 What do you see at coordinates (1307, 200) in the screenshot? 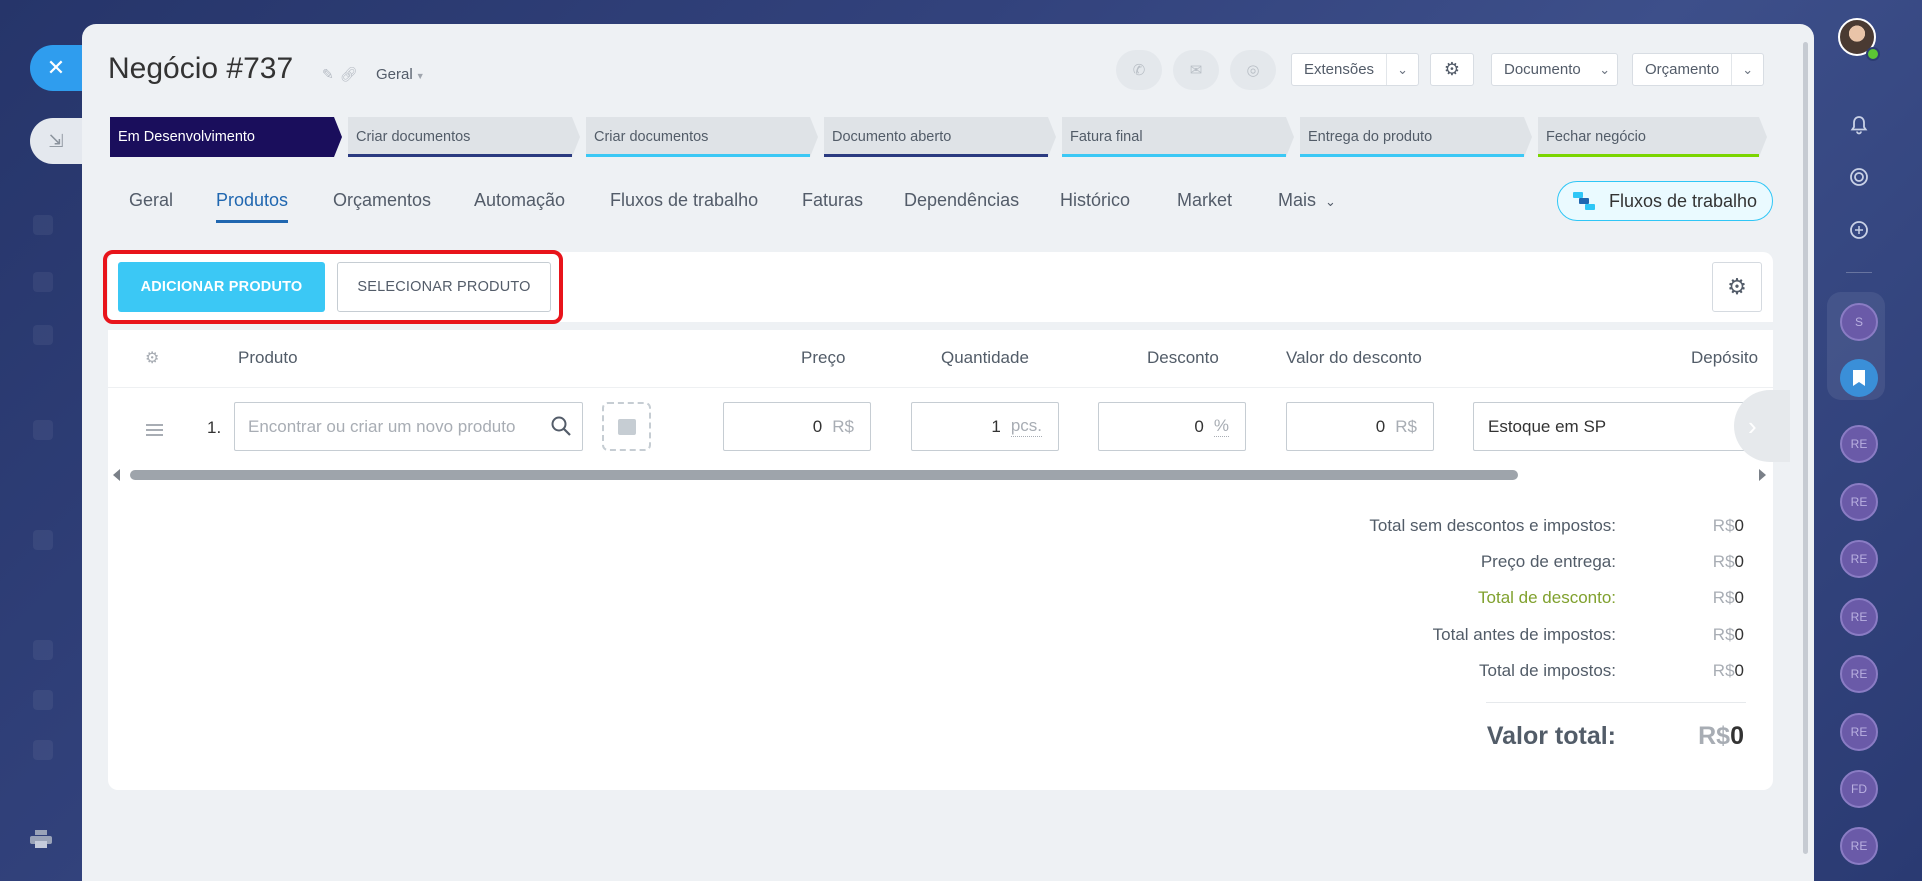
I see `tab-mais: Mais ⌄` at bounding box center [1307, 200].